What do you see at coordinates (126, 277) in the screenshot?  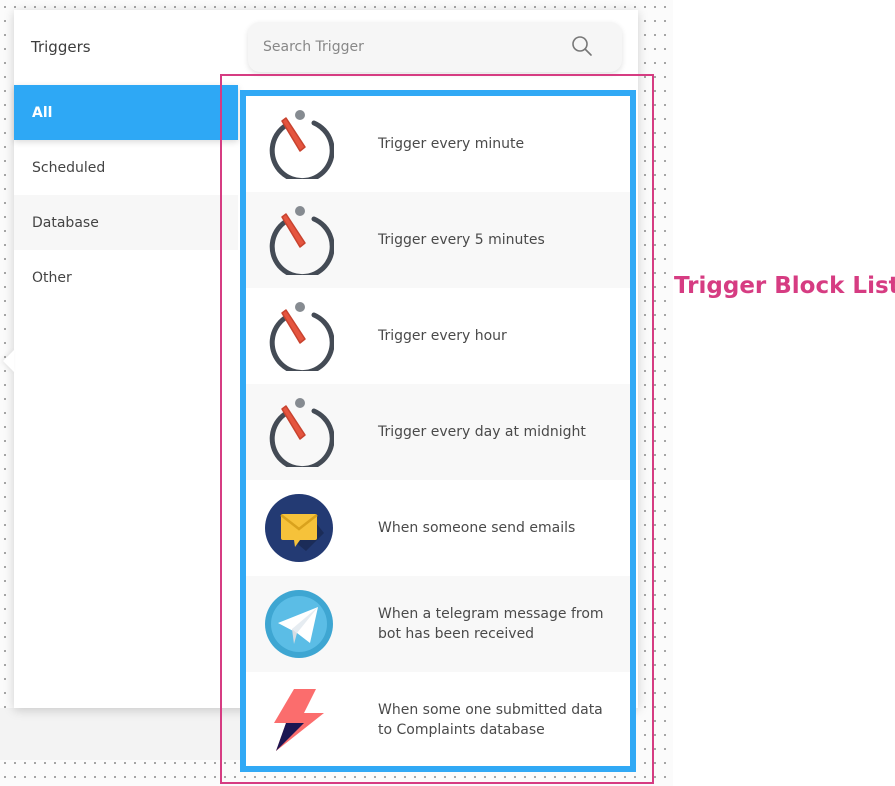 I see `category-other: Other` at bounding box center [126, 277].